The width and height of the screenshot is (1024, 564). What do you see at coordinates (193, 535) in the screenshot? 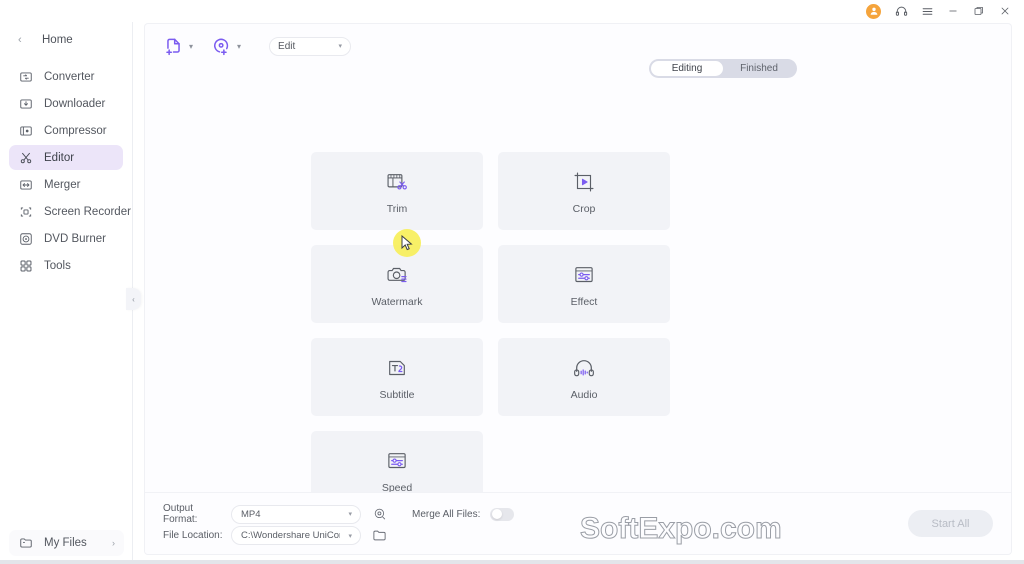
I see `file-location-label: File Location:` at bounding box center [193, 535].